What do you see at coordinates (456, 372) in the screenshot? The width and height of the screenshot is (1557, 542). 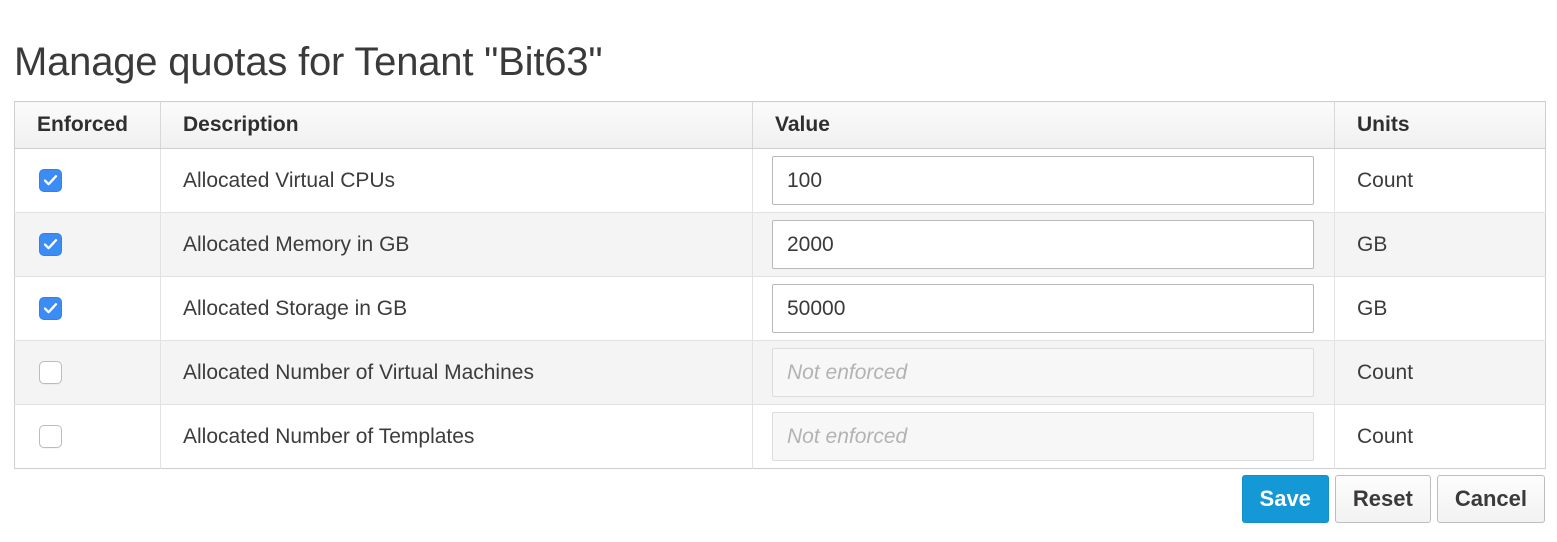 I see `cell-description: Allocated Number of Virtual Machines` at bounding box center [456, 372].